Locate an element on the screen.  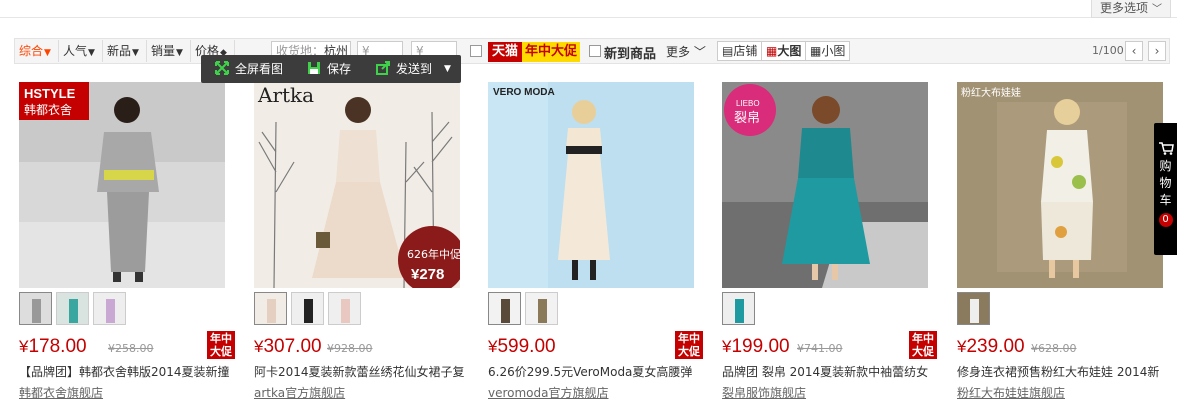
next-page-button: › is located at coordinates (1157, 51).